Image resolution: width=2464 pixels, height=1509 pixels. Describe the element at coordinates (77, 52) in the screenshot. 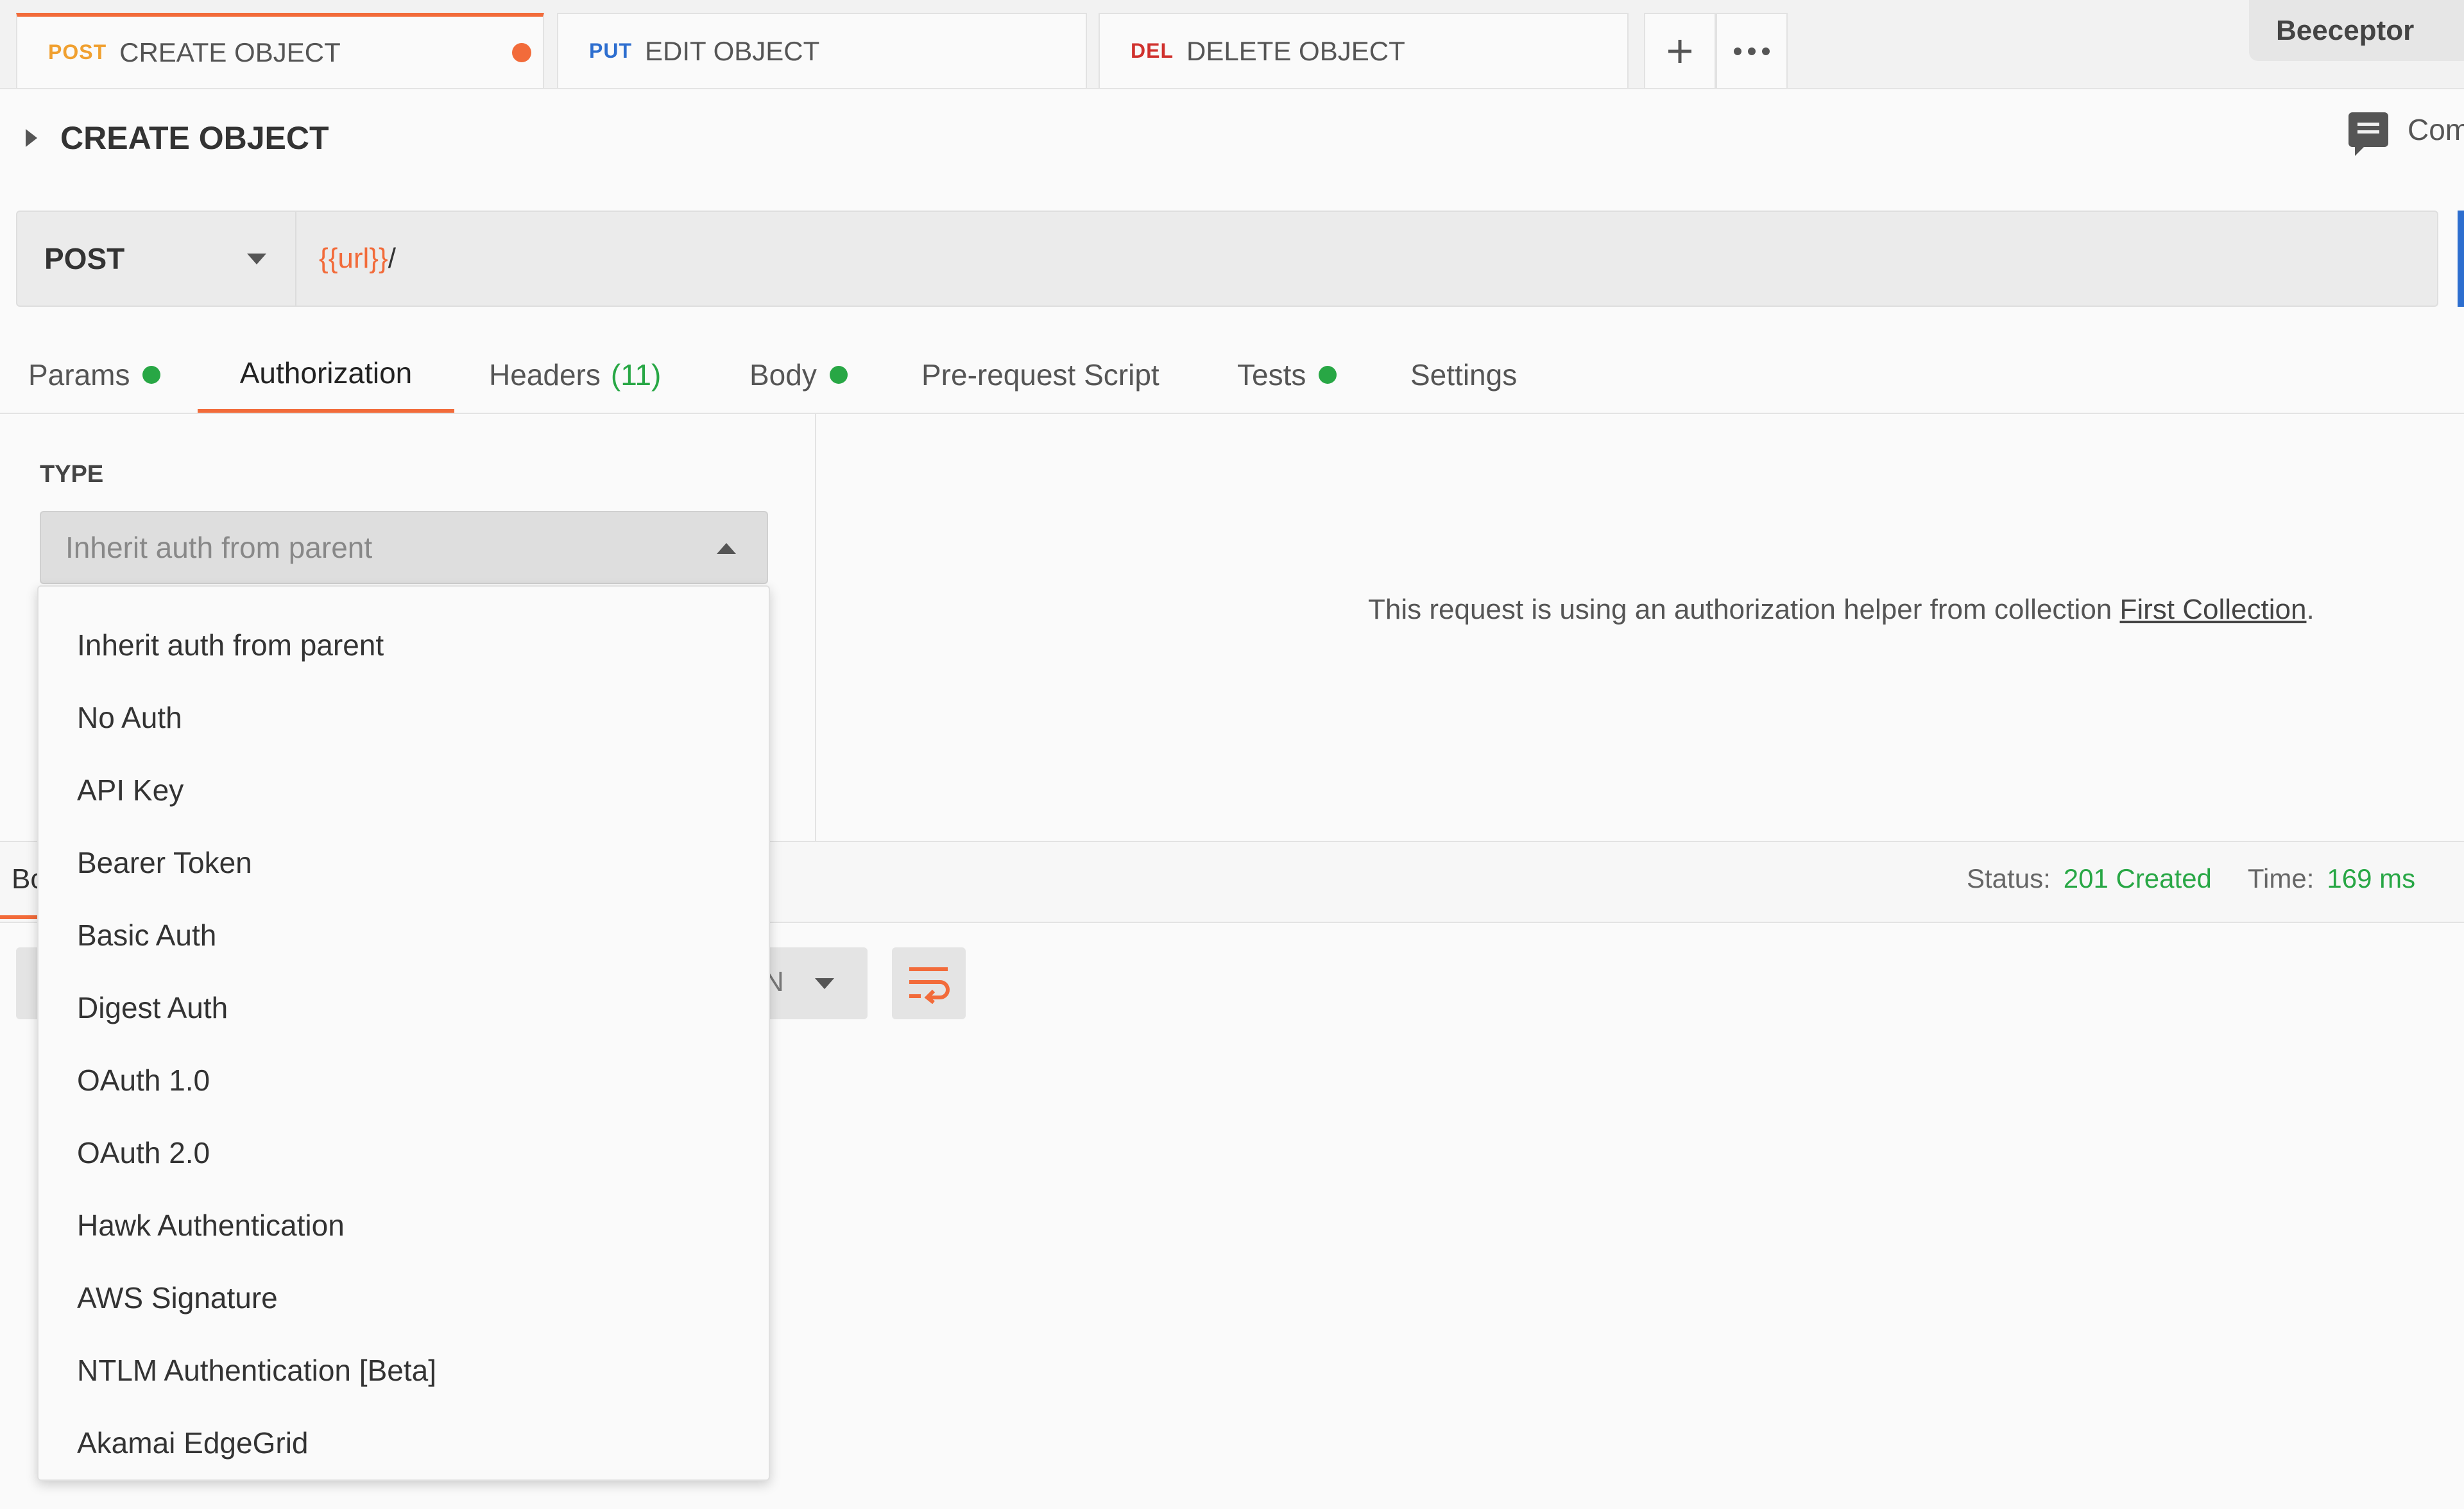

I see `tab-method-badge: POST` at that location.